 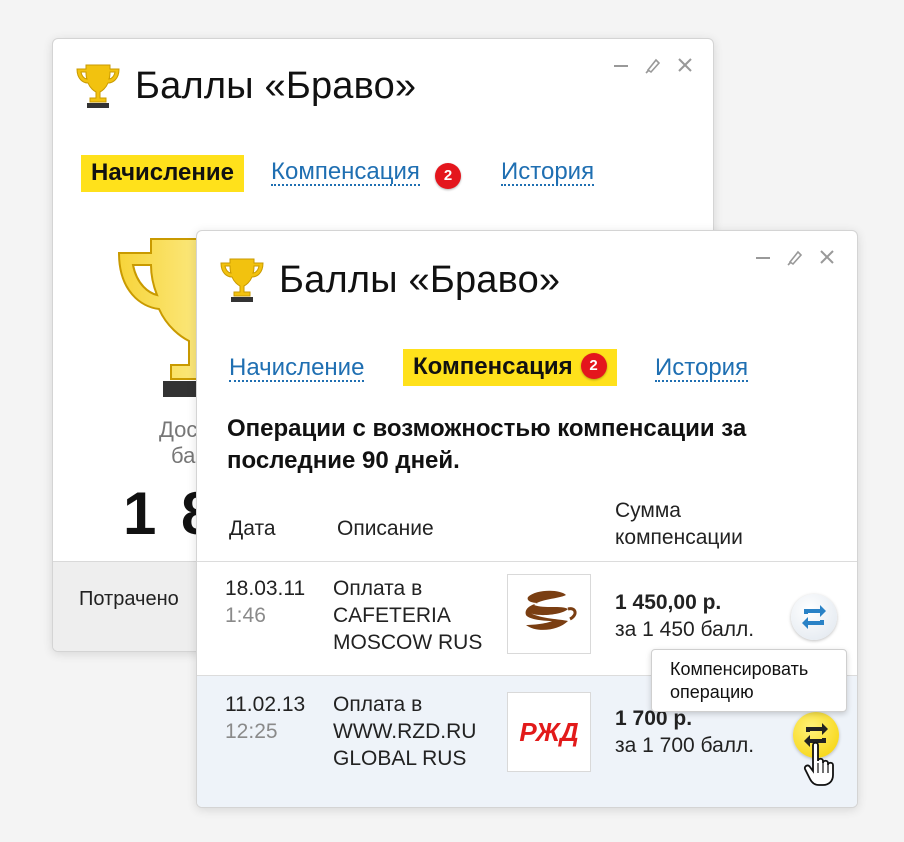 What do you see at coordinates (685, 629) in the screenshot?
I see `row-points: за 1 450 балл.` at bounding box center [685, 629].